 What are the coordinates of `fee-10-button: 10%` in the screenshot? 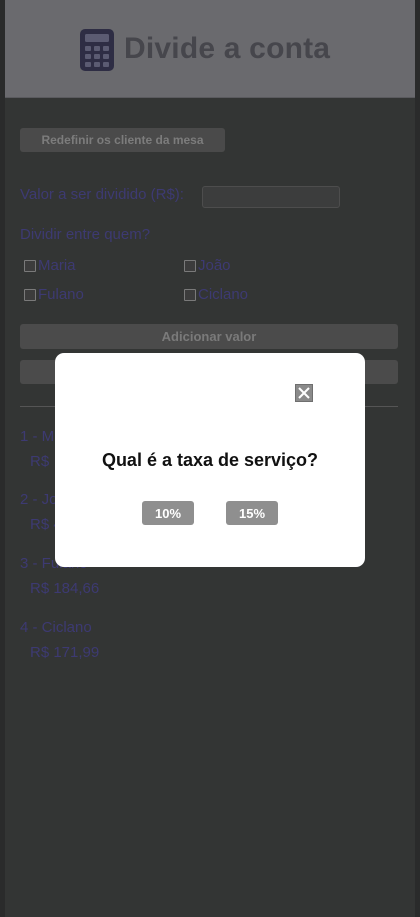 It's located at (168, 513).